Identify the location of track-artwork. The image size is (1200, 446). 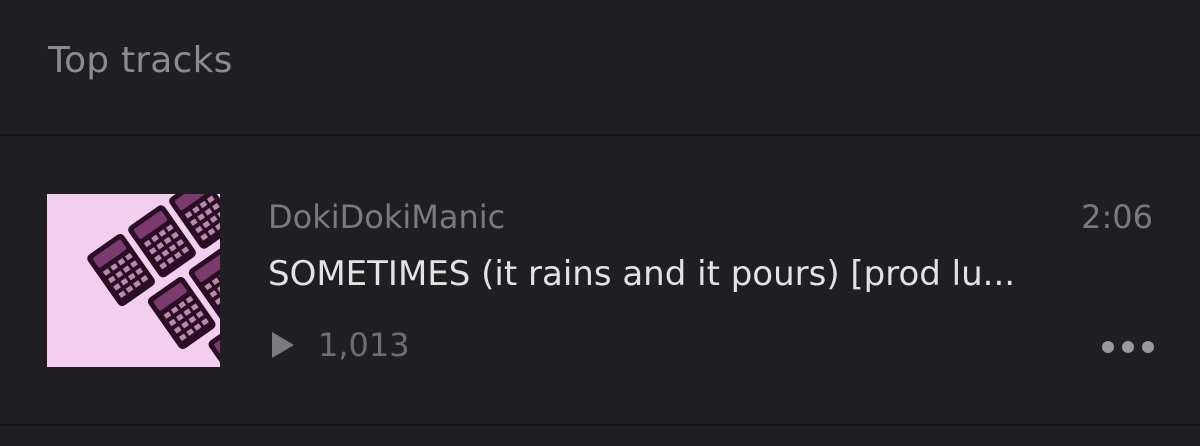
(133, 280).